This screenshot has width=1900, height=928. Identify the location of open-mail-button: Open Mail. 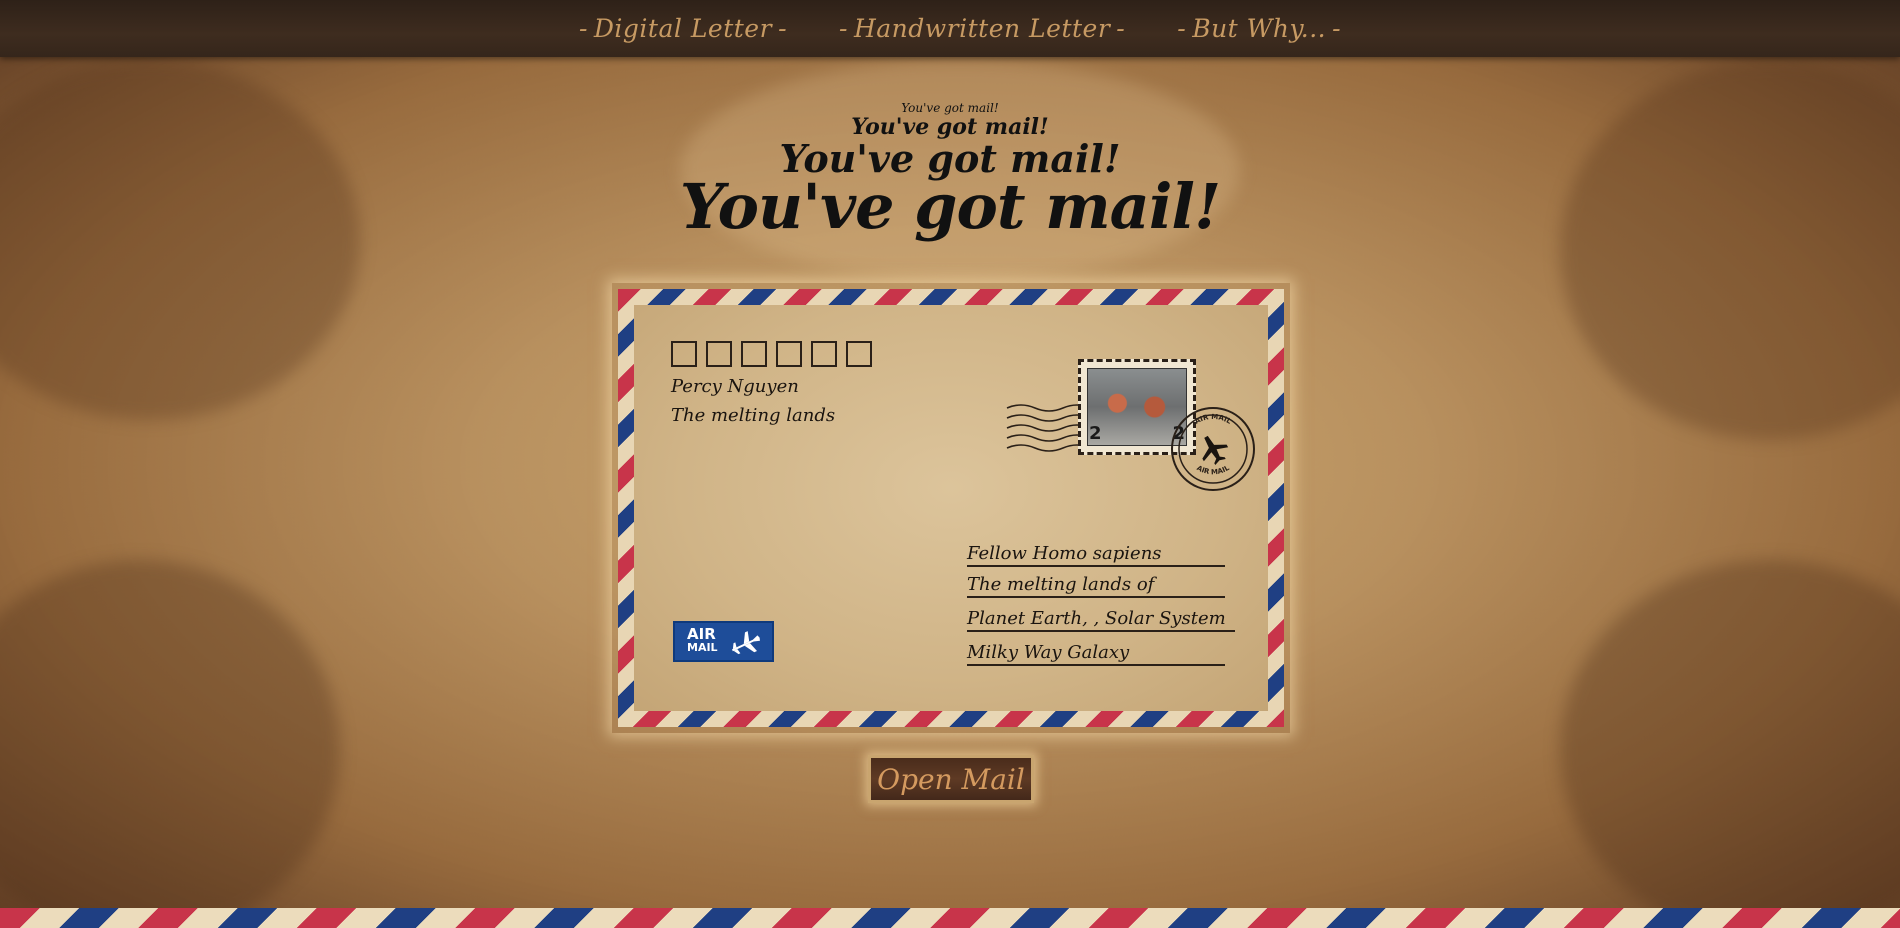
(951, 779).